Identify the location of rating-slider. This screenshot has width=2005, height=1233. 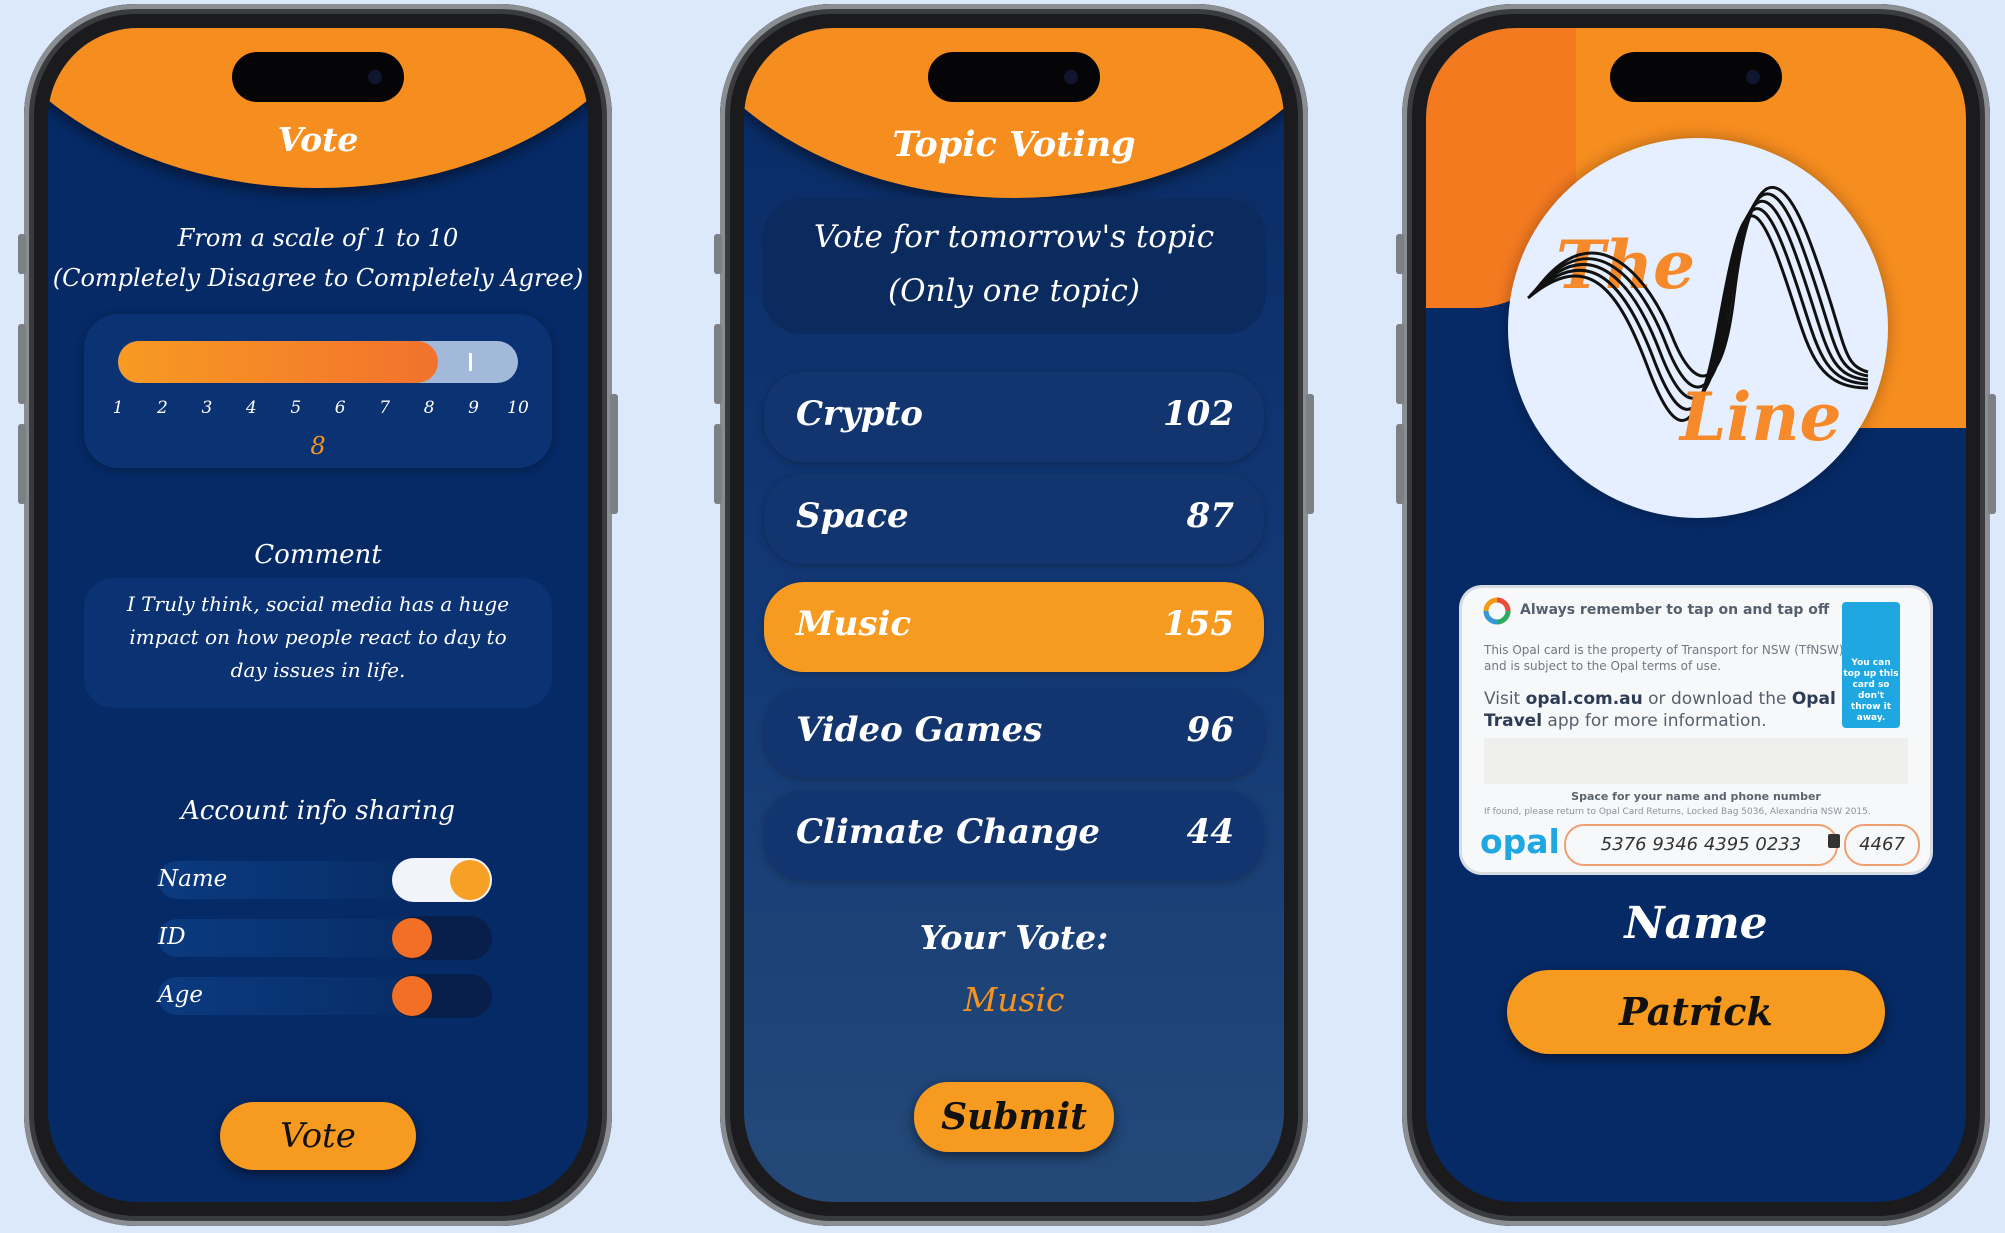
(318, 362).